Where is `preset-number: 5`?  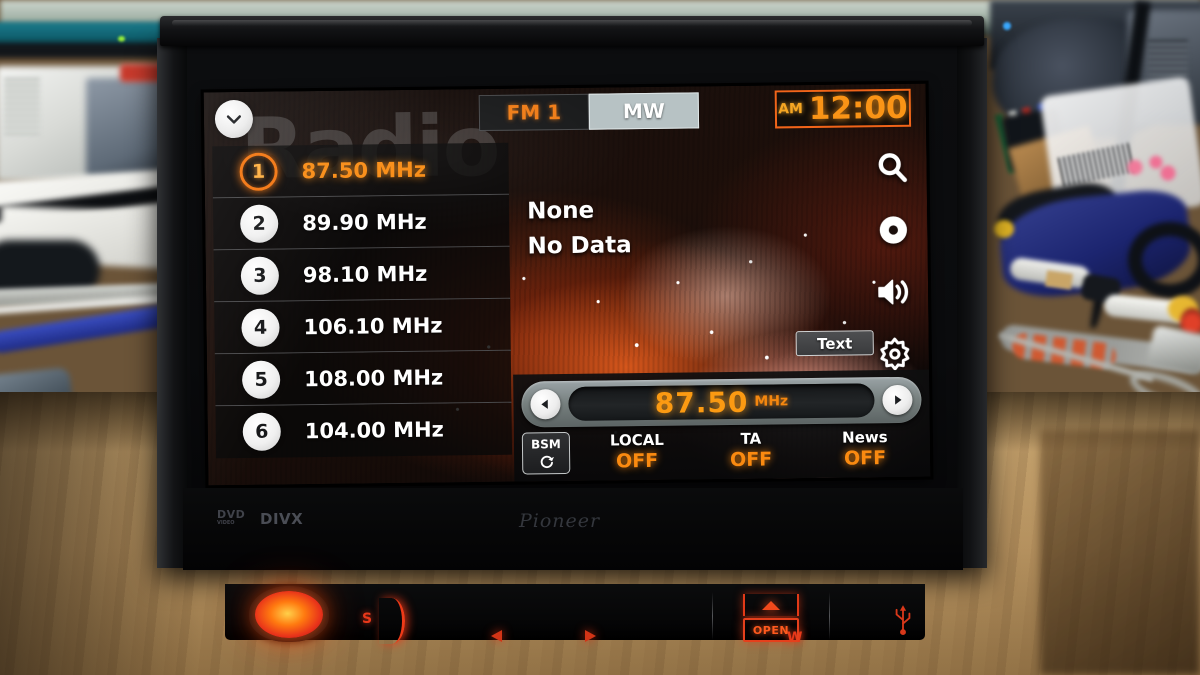
preset-number: 5 is located at coordinates (261, 379).